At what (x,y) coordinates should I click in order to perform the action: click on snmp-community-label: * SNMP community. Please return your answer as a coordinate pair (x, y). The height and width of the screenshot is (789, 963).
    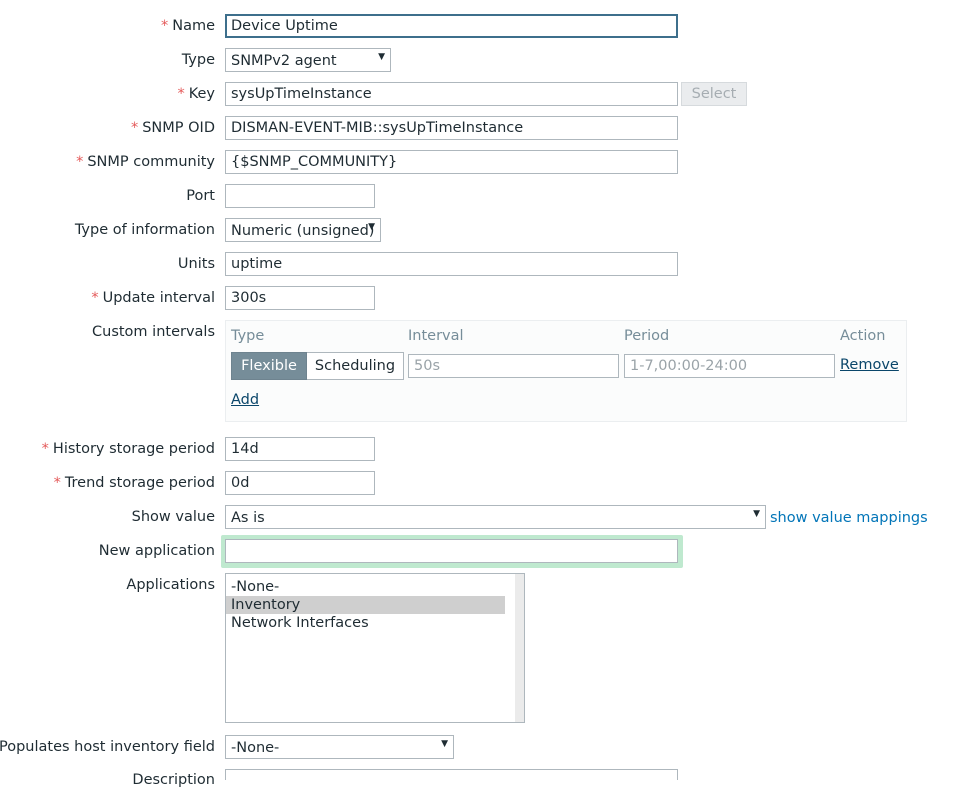
    Looking at the image, I should click on (145, 162).